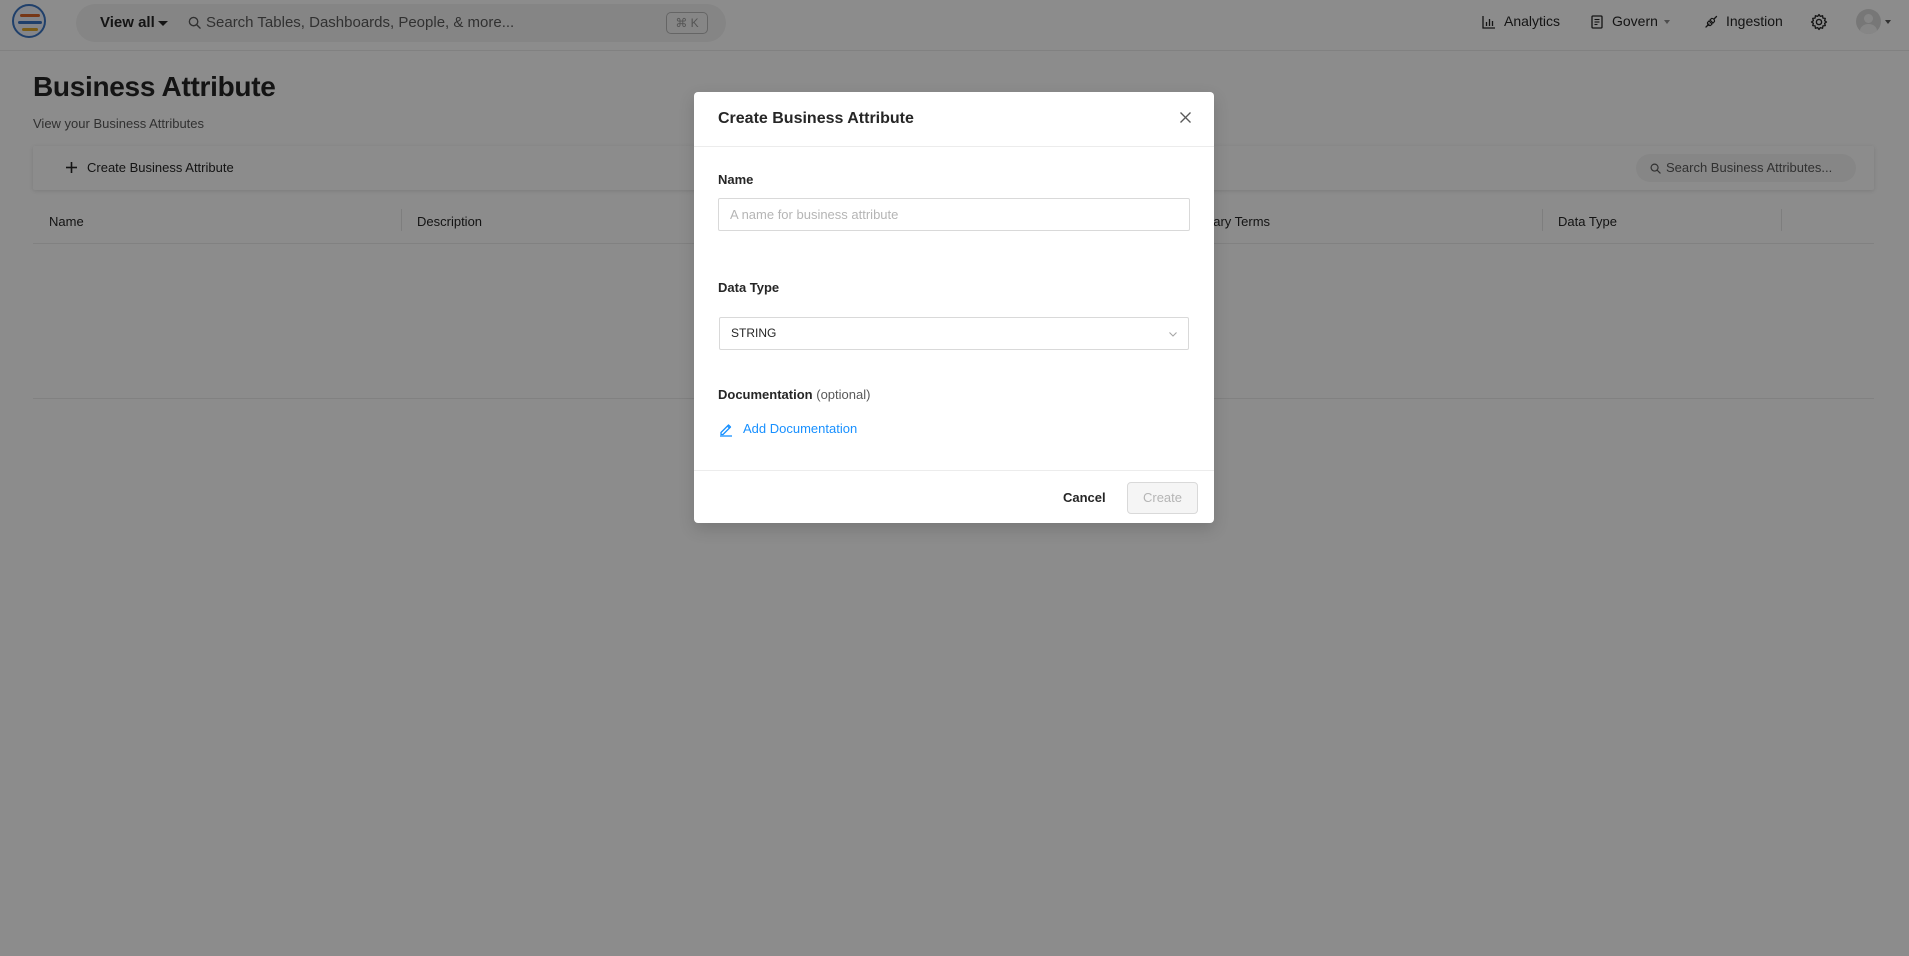 The height and width of the screenshot is (956, 1909). Describe the element at coordinates (749, 287) in the screenshot. I see `data-type-label: Data Type` at that location.